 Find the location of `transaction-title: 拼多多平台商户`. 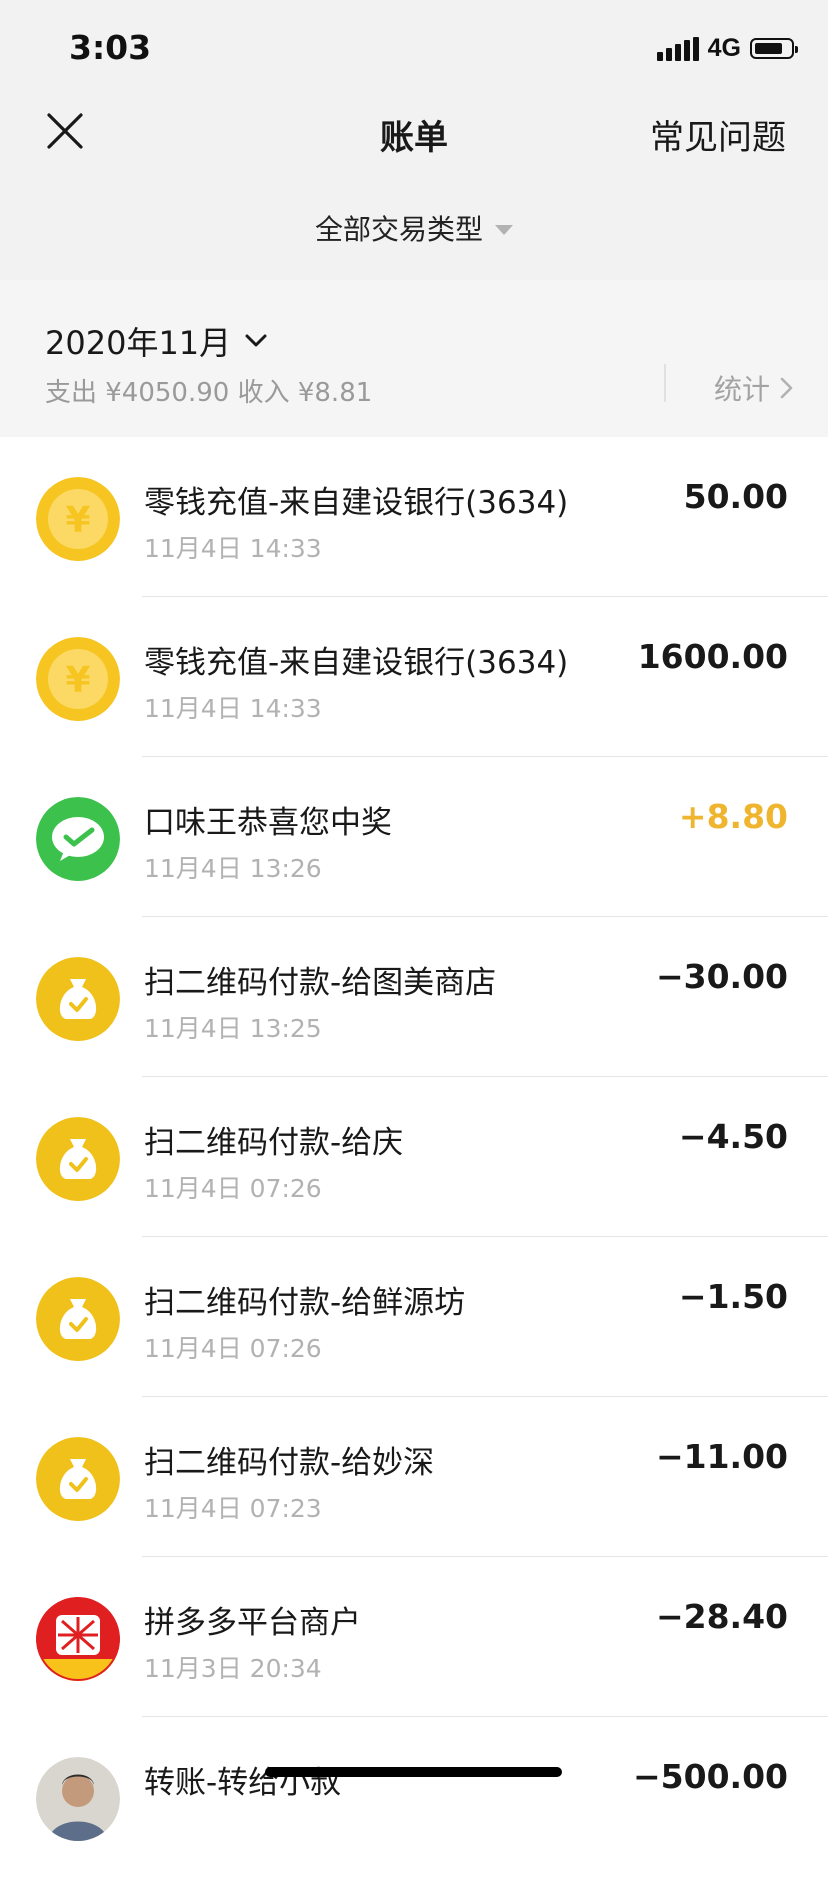

transaction-title: 拼多多平台商户 is located at coordinates (252, 1623).